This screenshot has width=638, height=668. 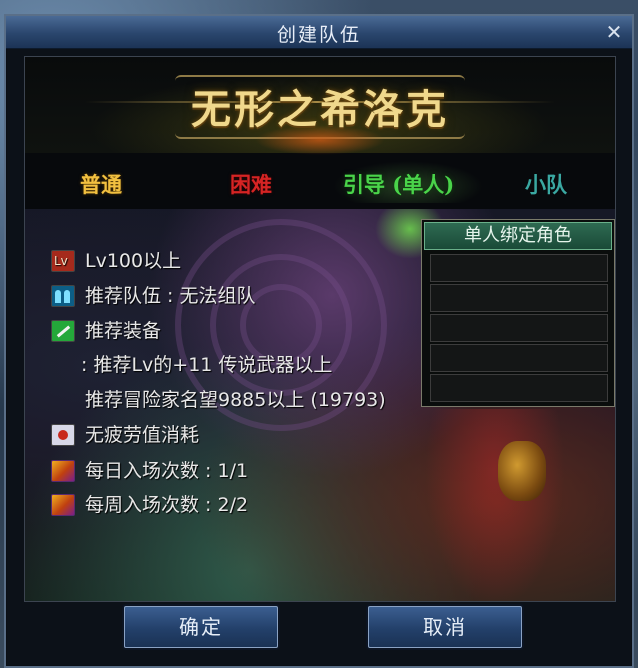 I want to click on tab-team: 小队, so click(x=546, y=184).